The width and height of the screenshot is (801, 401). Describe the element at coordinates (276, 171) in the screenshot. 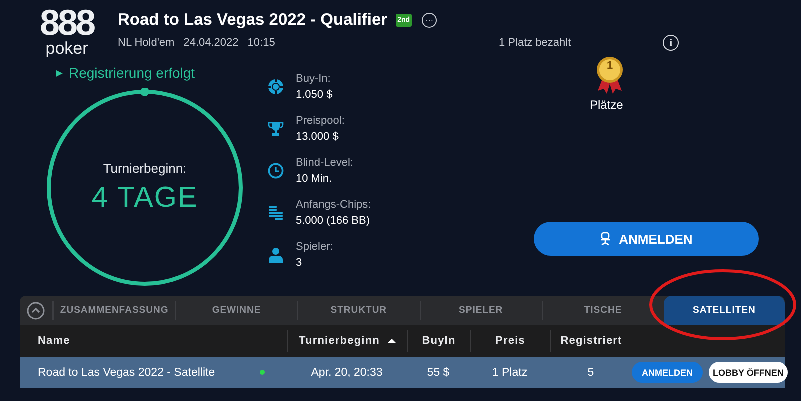

I see `clock-icon` at that location.